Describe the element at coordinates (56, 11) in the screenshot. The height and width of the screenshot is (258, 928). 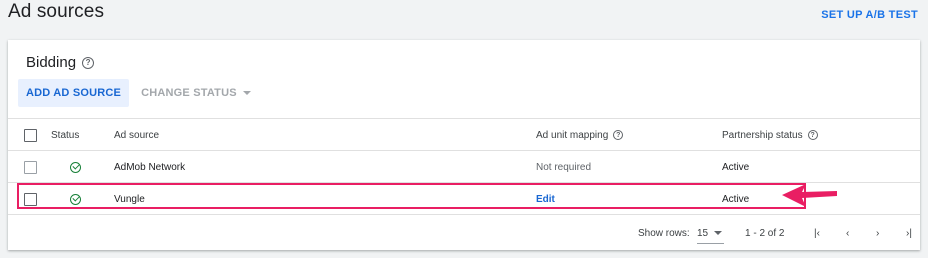
I see `page-title: Ad sources` at that location.